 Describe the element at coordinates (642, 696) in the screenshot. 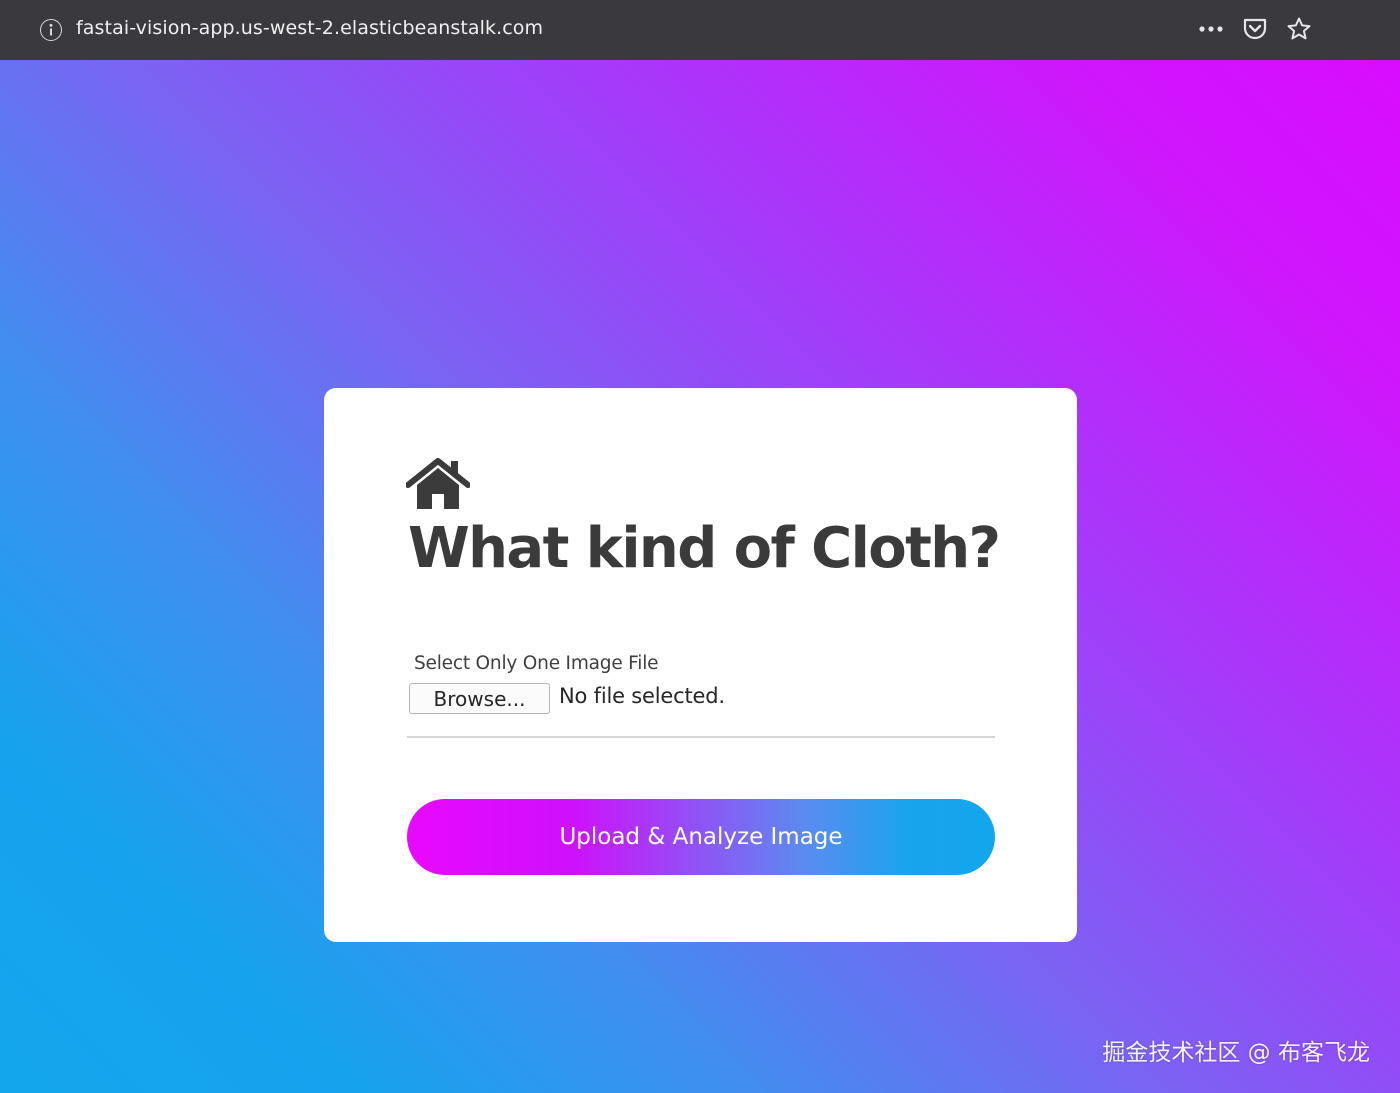

I see `file-status-text: No file selected.` at that location.